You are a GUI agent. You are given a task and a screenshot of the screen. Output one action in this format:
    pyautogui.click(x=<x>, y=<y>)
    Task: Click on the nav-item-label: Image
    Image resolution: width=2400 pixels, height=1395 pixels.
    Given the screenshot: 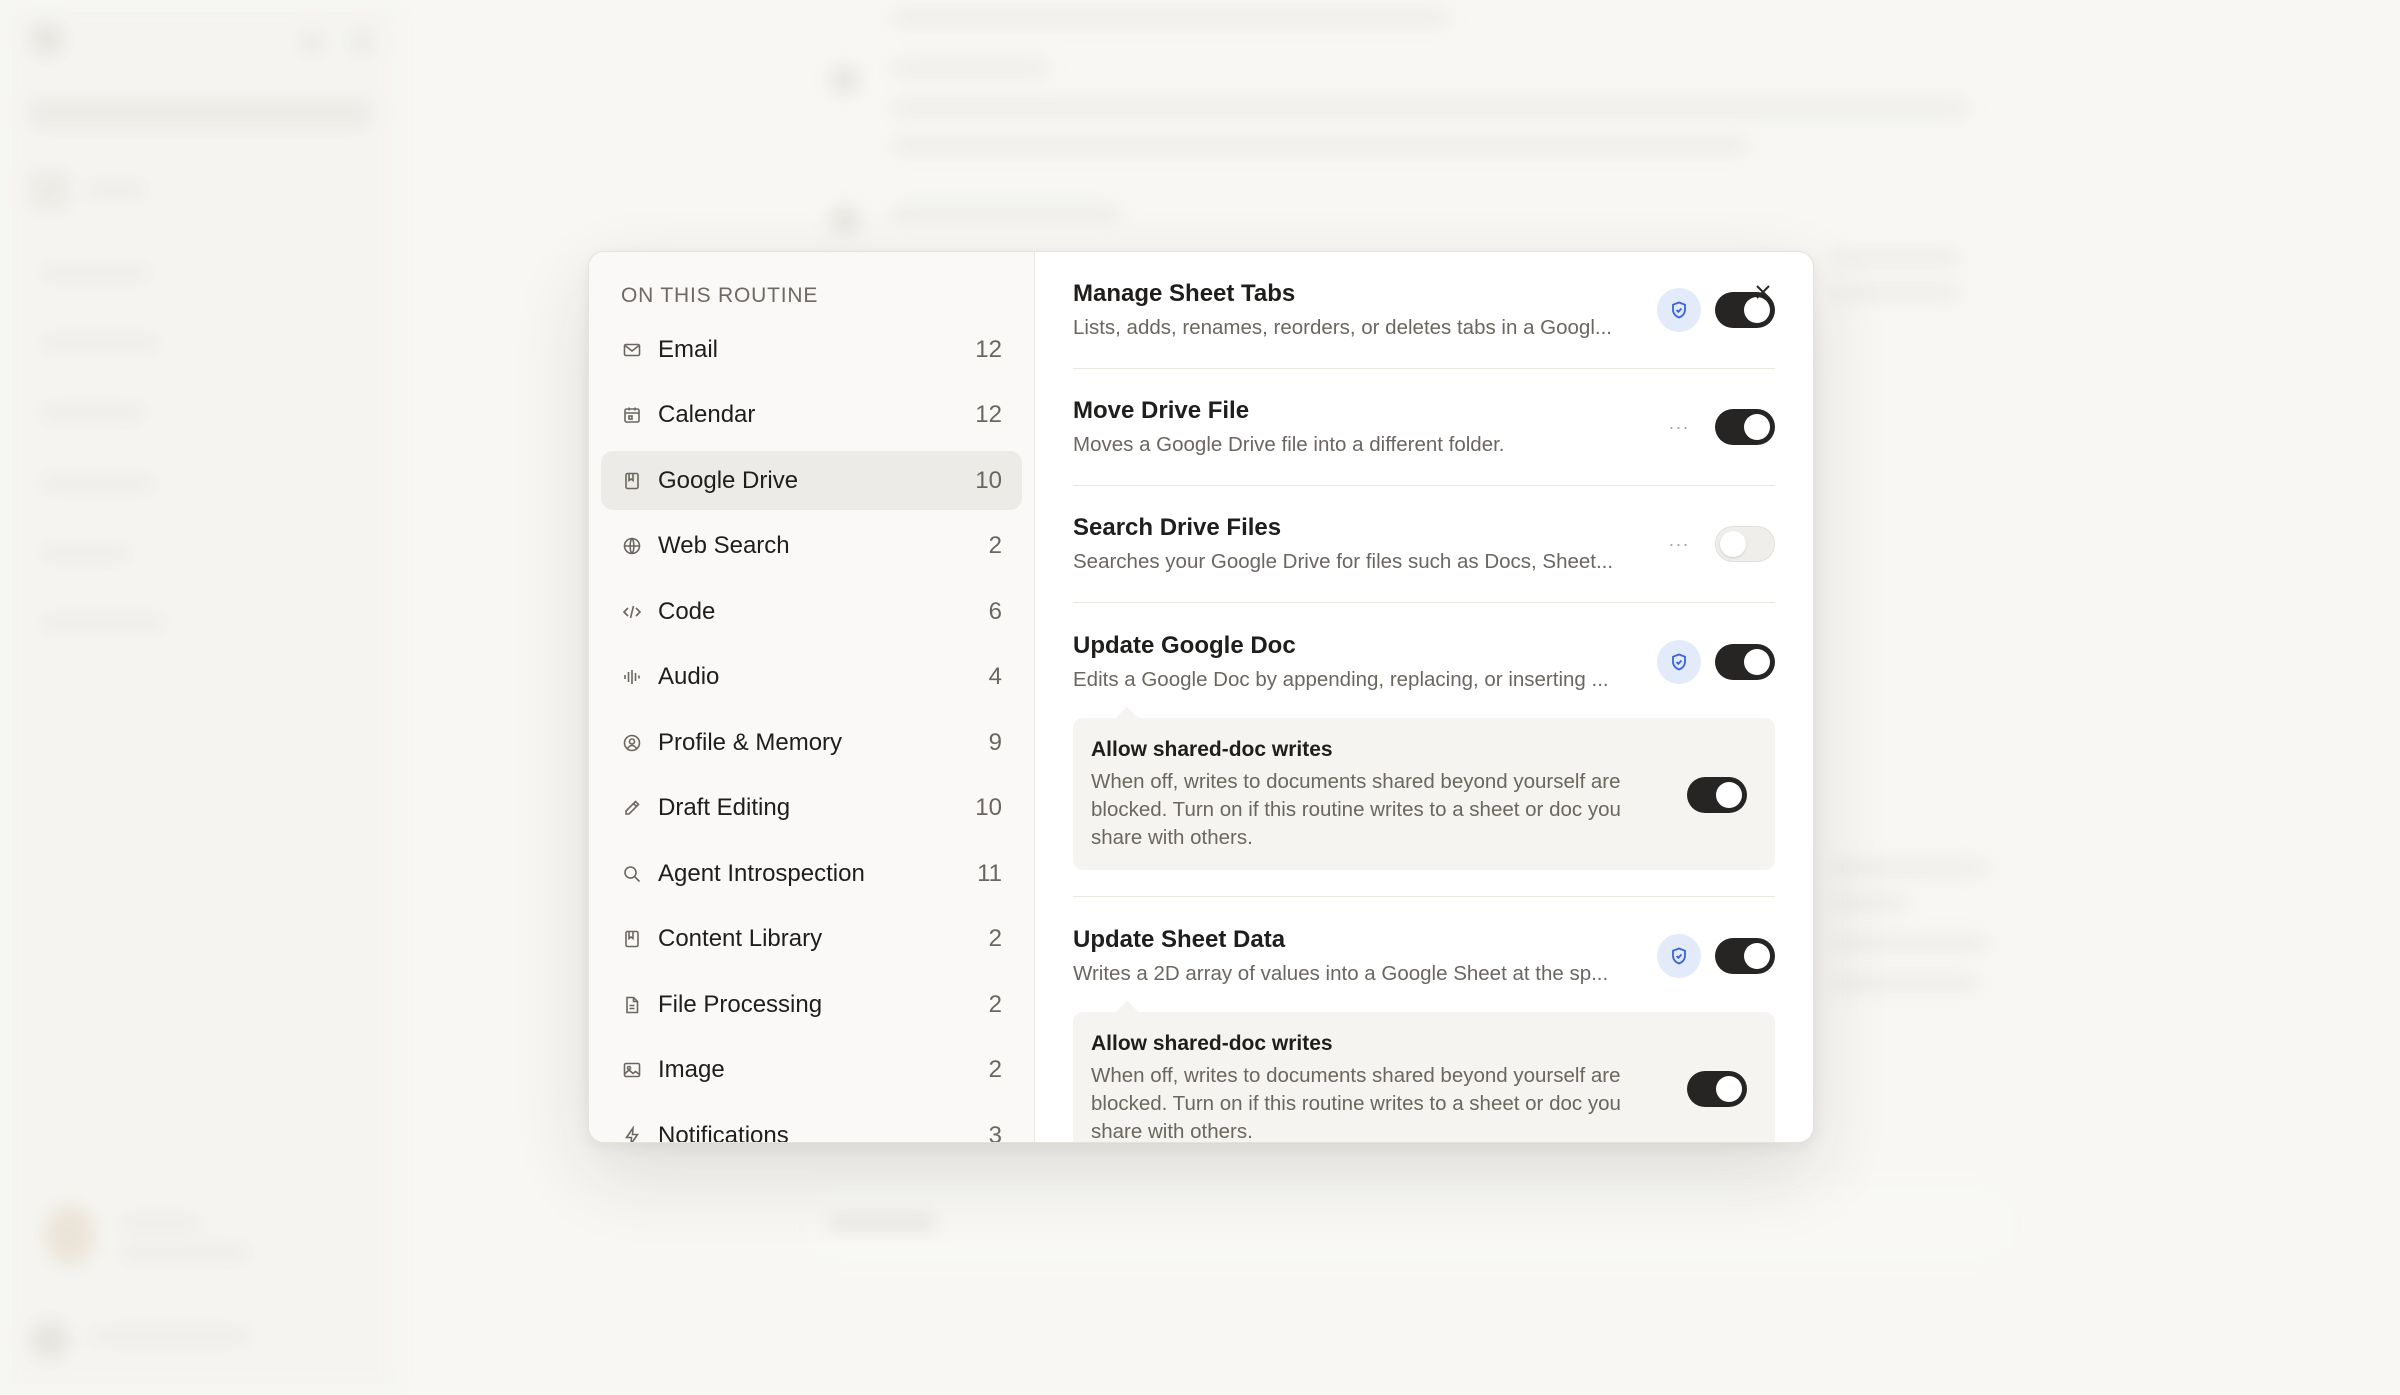 What is the action you would take?
    pyautogui.click(x=691, y=1069)
    